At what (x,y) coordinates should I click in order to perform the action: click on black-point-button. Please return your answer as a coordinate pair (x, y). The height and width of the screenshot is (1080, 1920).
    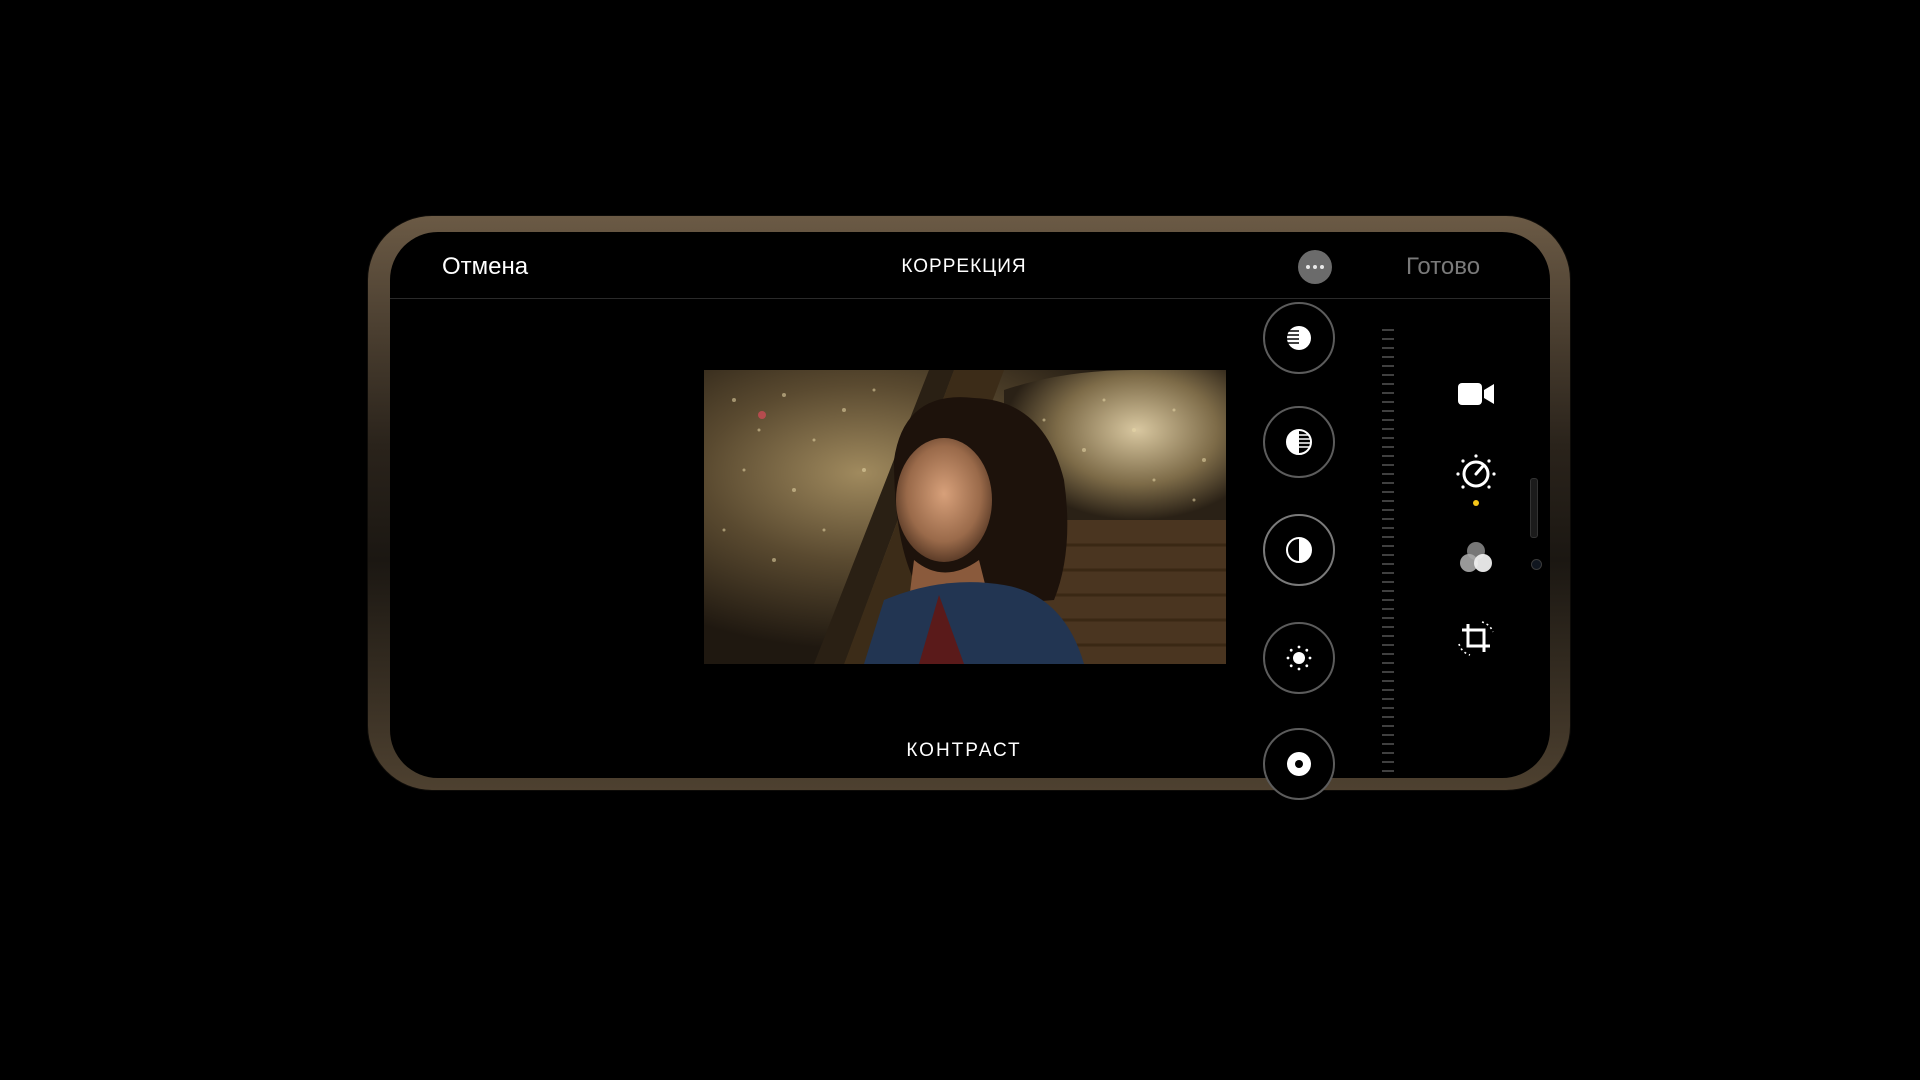
    Looking at the image, I should click on (1299, 764).